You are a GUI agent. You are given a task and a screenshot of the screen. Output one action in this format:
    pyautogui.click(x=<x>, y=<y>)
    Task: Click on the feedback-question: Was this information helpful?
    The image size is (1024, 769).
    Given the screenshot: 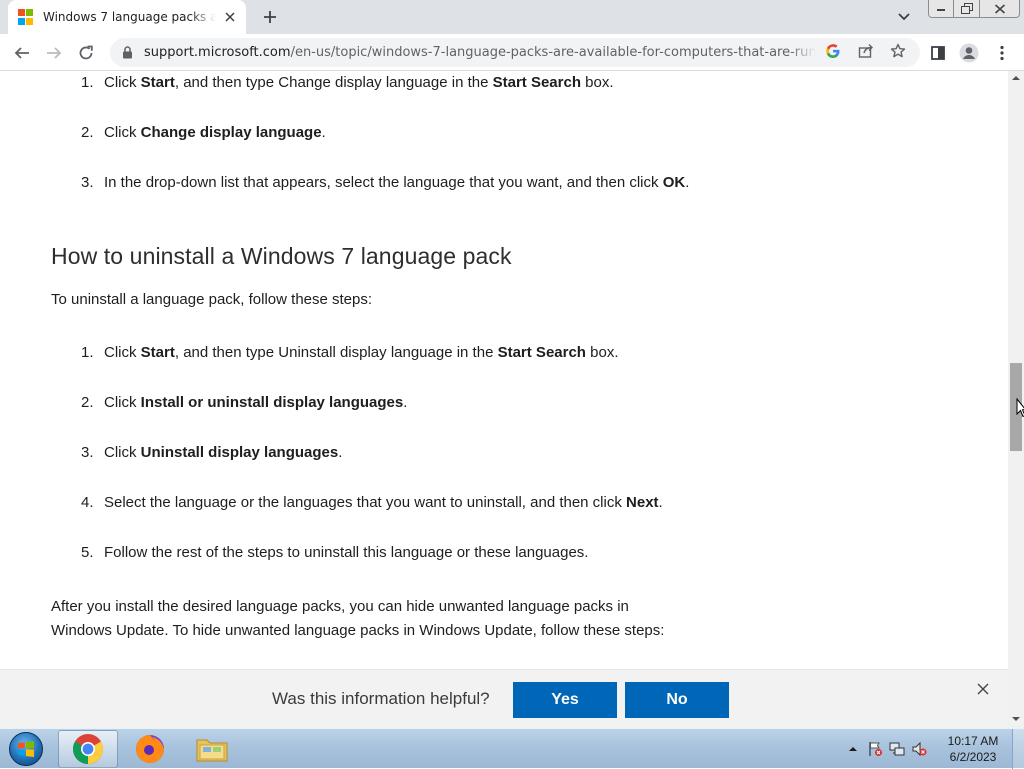 What is the action you would take?
    pyautogui.click(x=381, y=698)
    